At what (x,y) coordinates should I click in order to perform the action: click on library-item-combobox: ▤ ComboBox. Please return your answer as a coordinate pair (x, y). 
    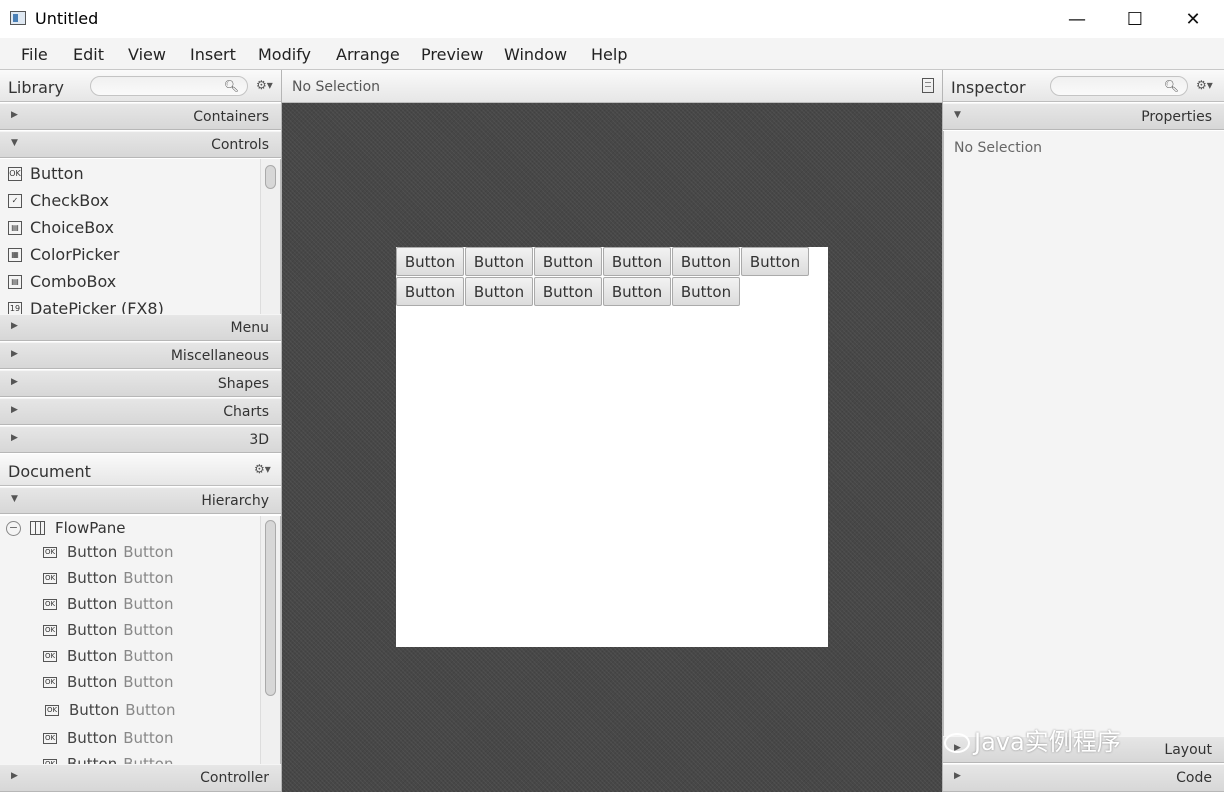
    Looking at the image, I should click on (62, 281).